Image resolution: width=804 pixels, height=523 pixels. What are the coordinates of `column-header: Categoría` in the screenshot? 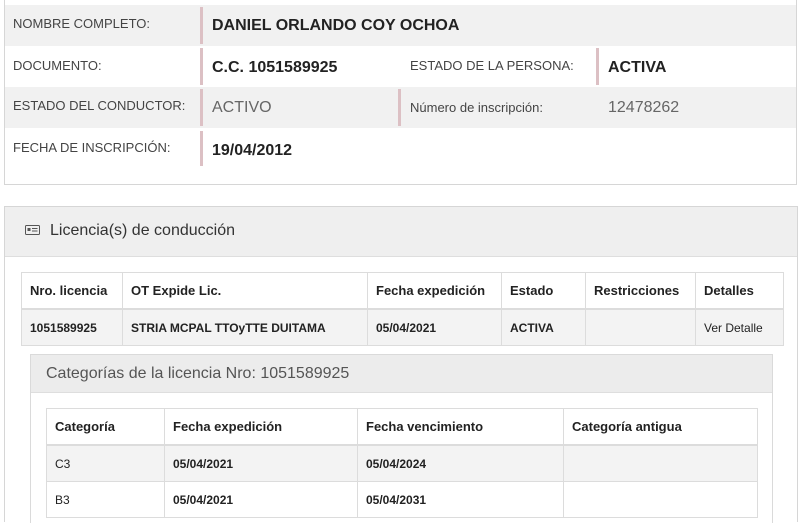 It's located at (105, 427).